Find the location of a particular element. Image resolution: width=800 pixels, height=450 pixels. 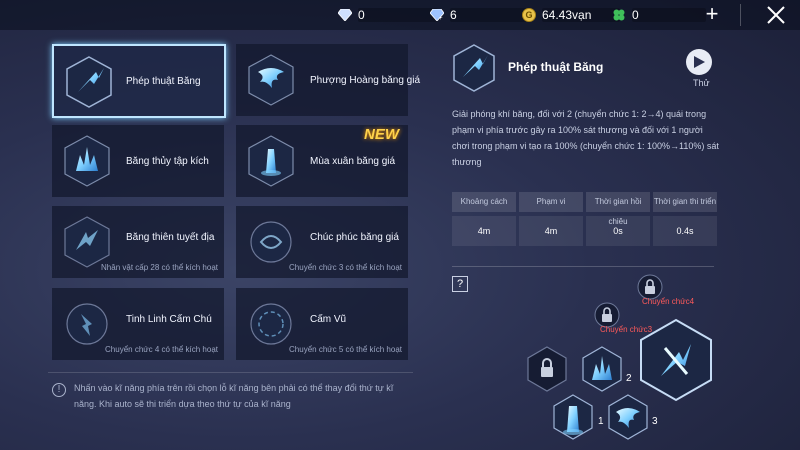

skill-name: Mùa xuân băng giá is located at coordinates (353, 161).